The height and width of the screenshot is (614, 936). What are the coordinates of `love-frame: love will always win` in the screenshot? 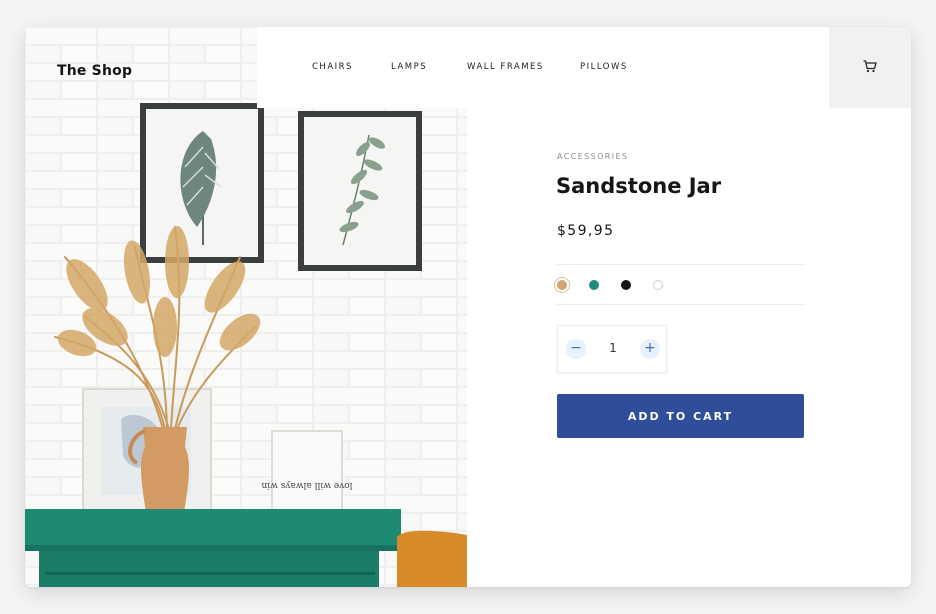 It's located at (307, 475).